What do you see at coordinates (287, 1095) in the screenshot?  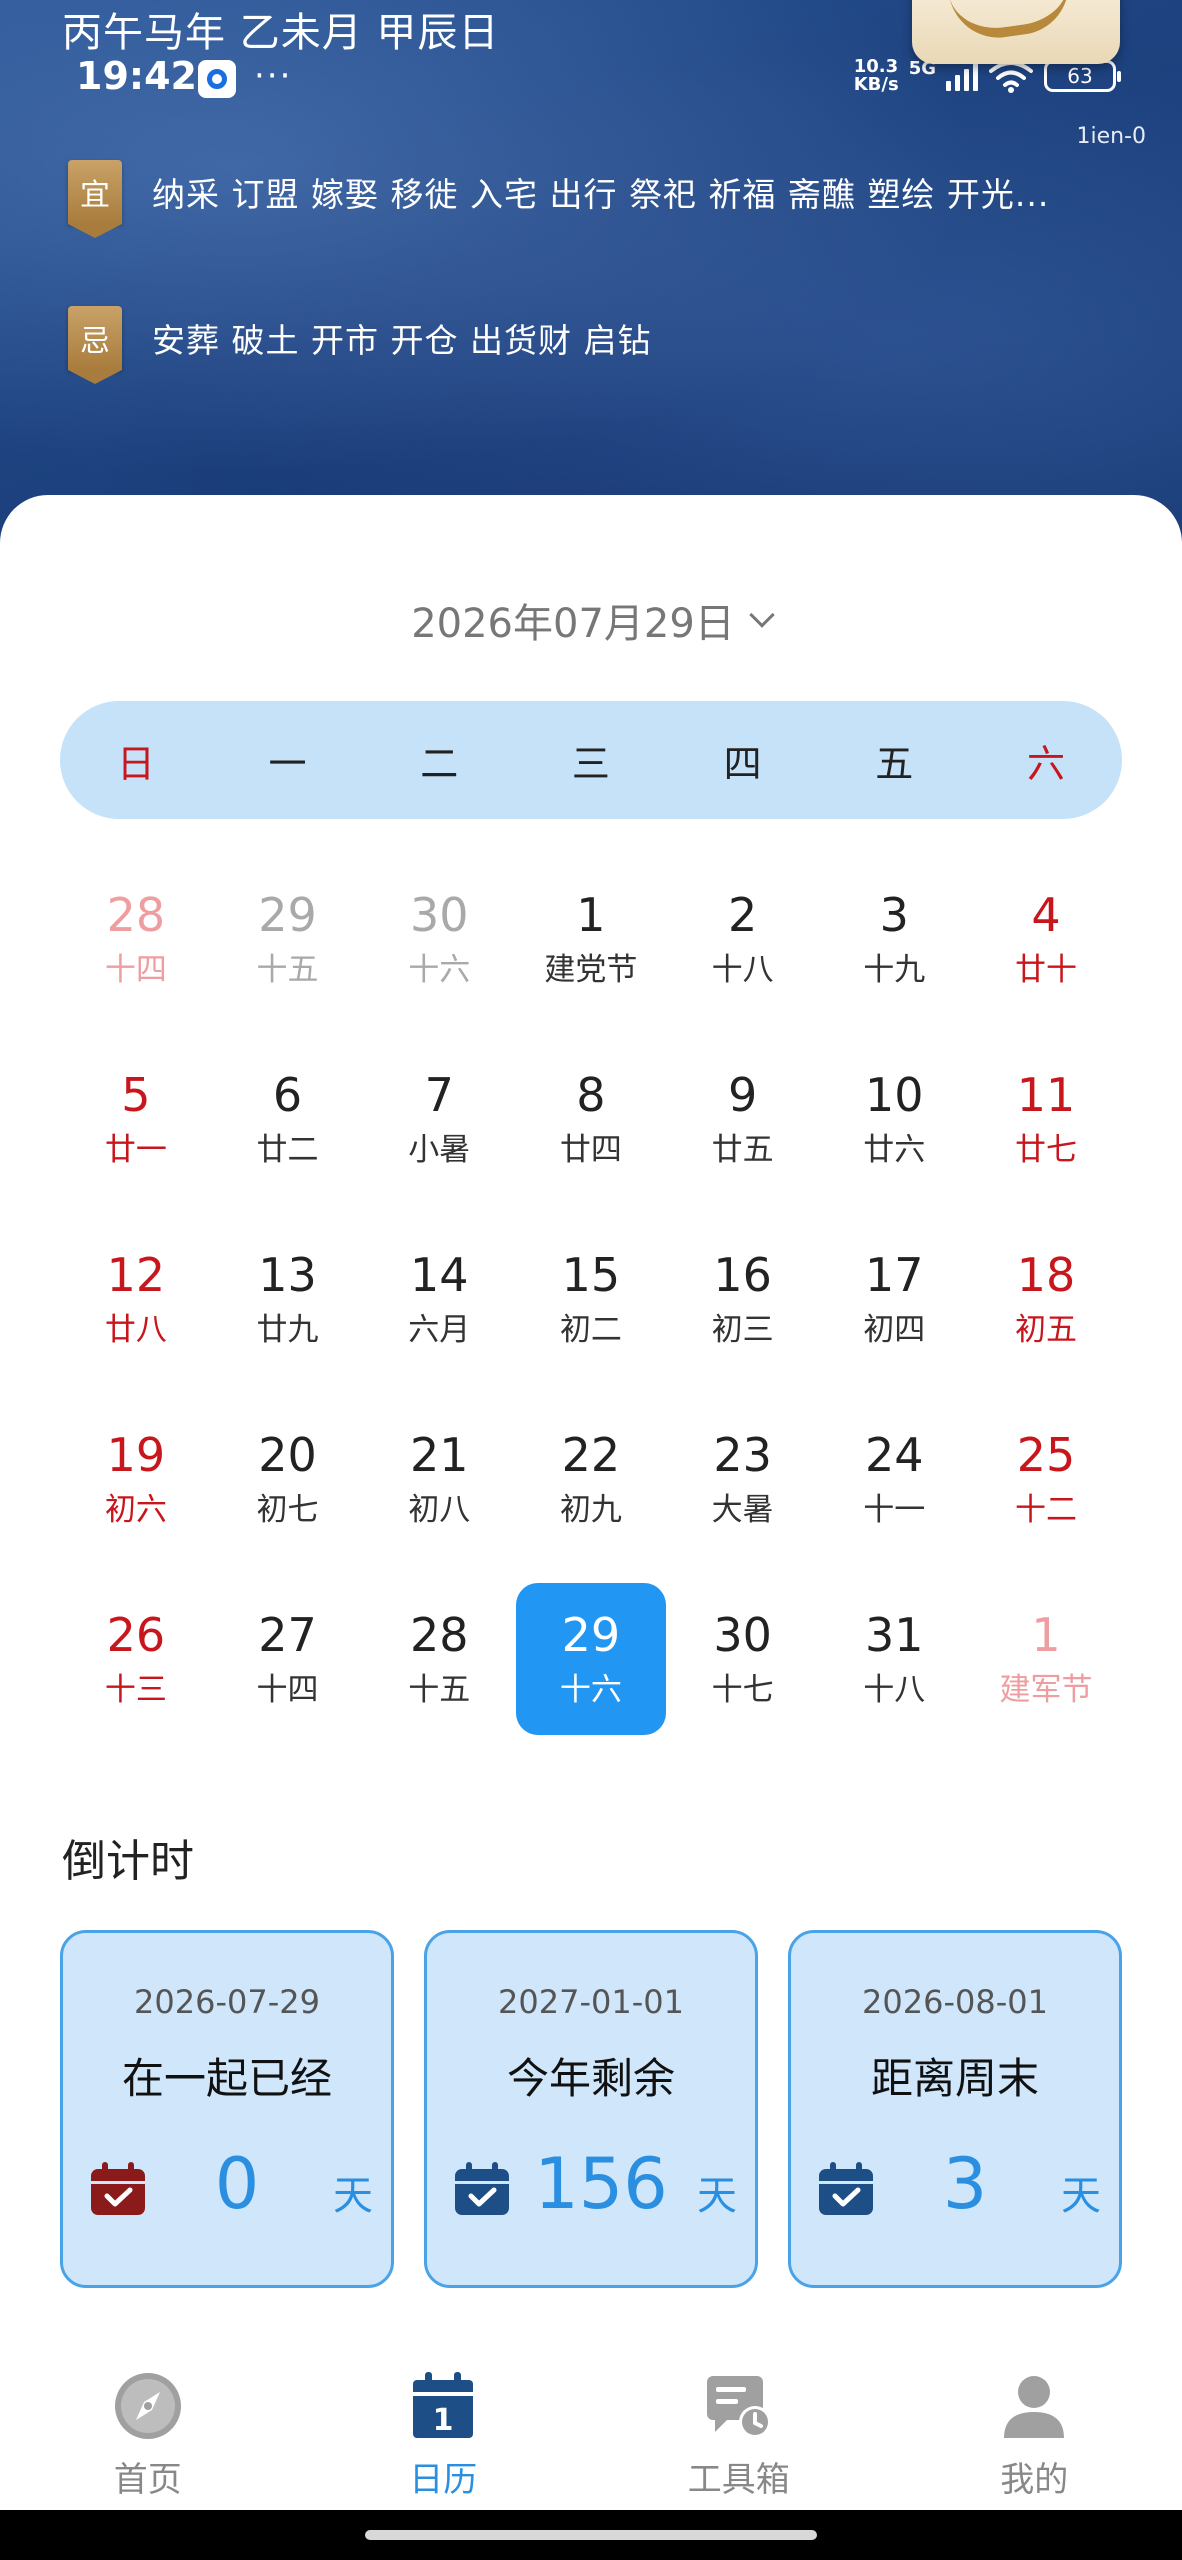 I see `day-number: 6` at bounding box center [287, 1095].